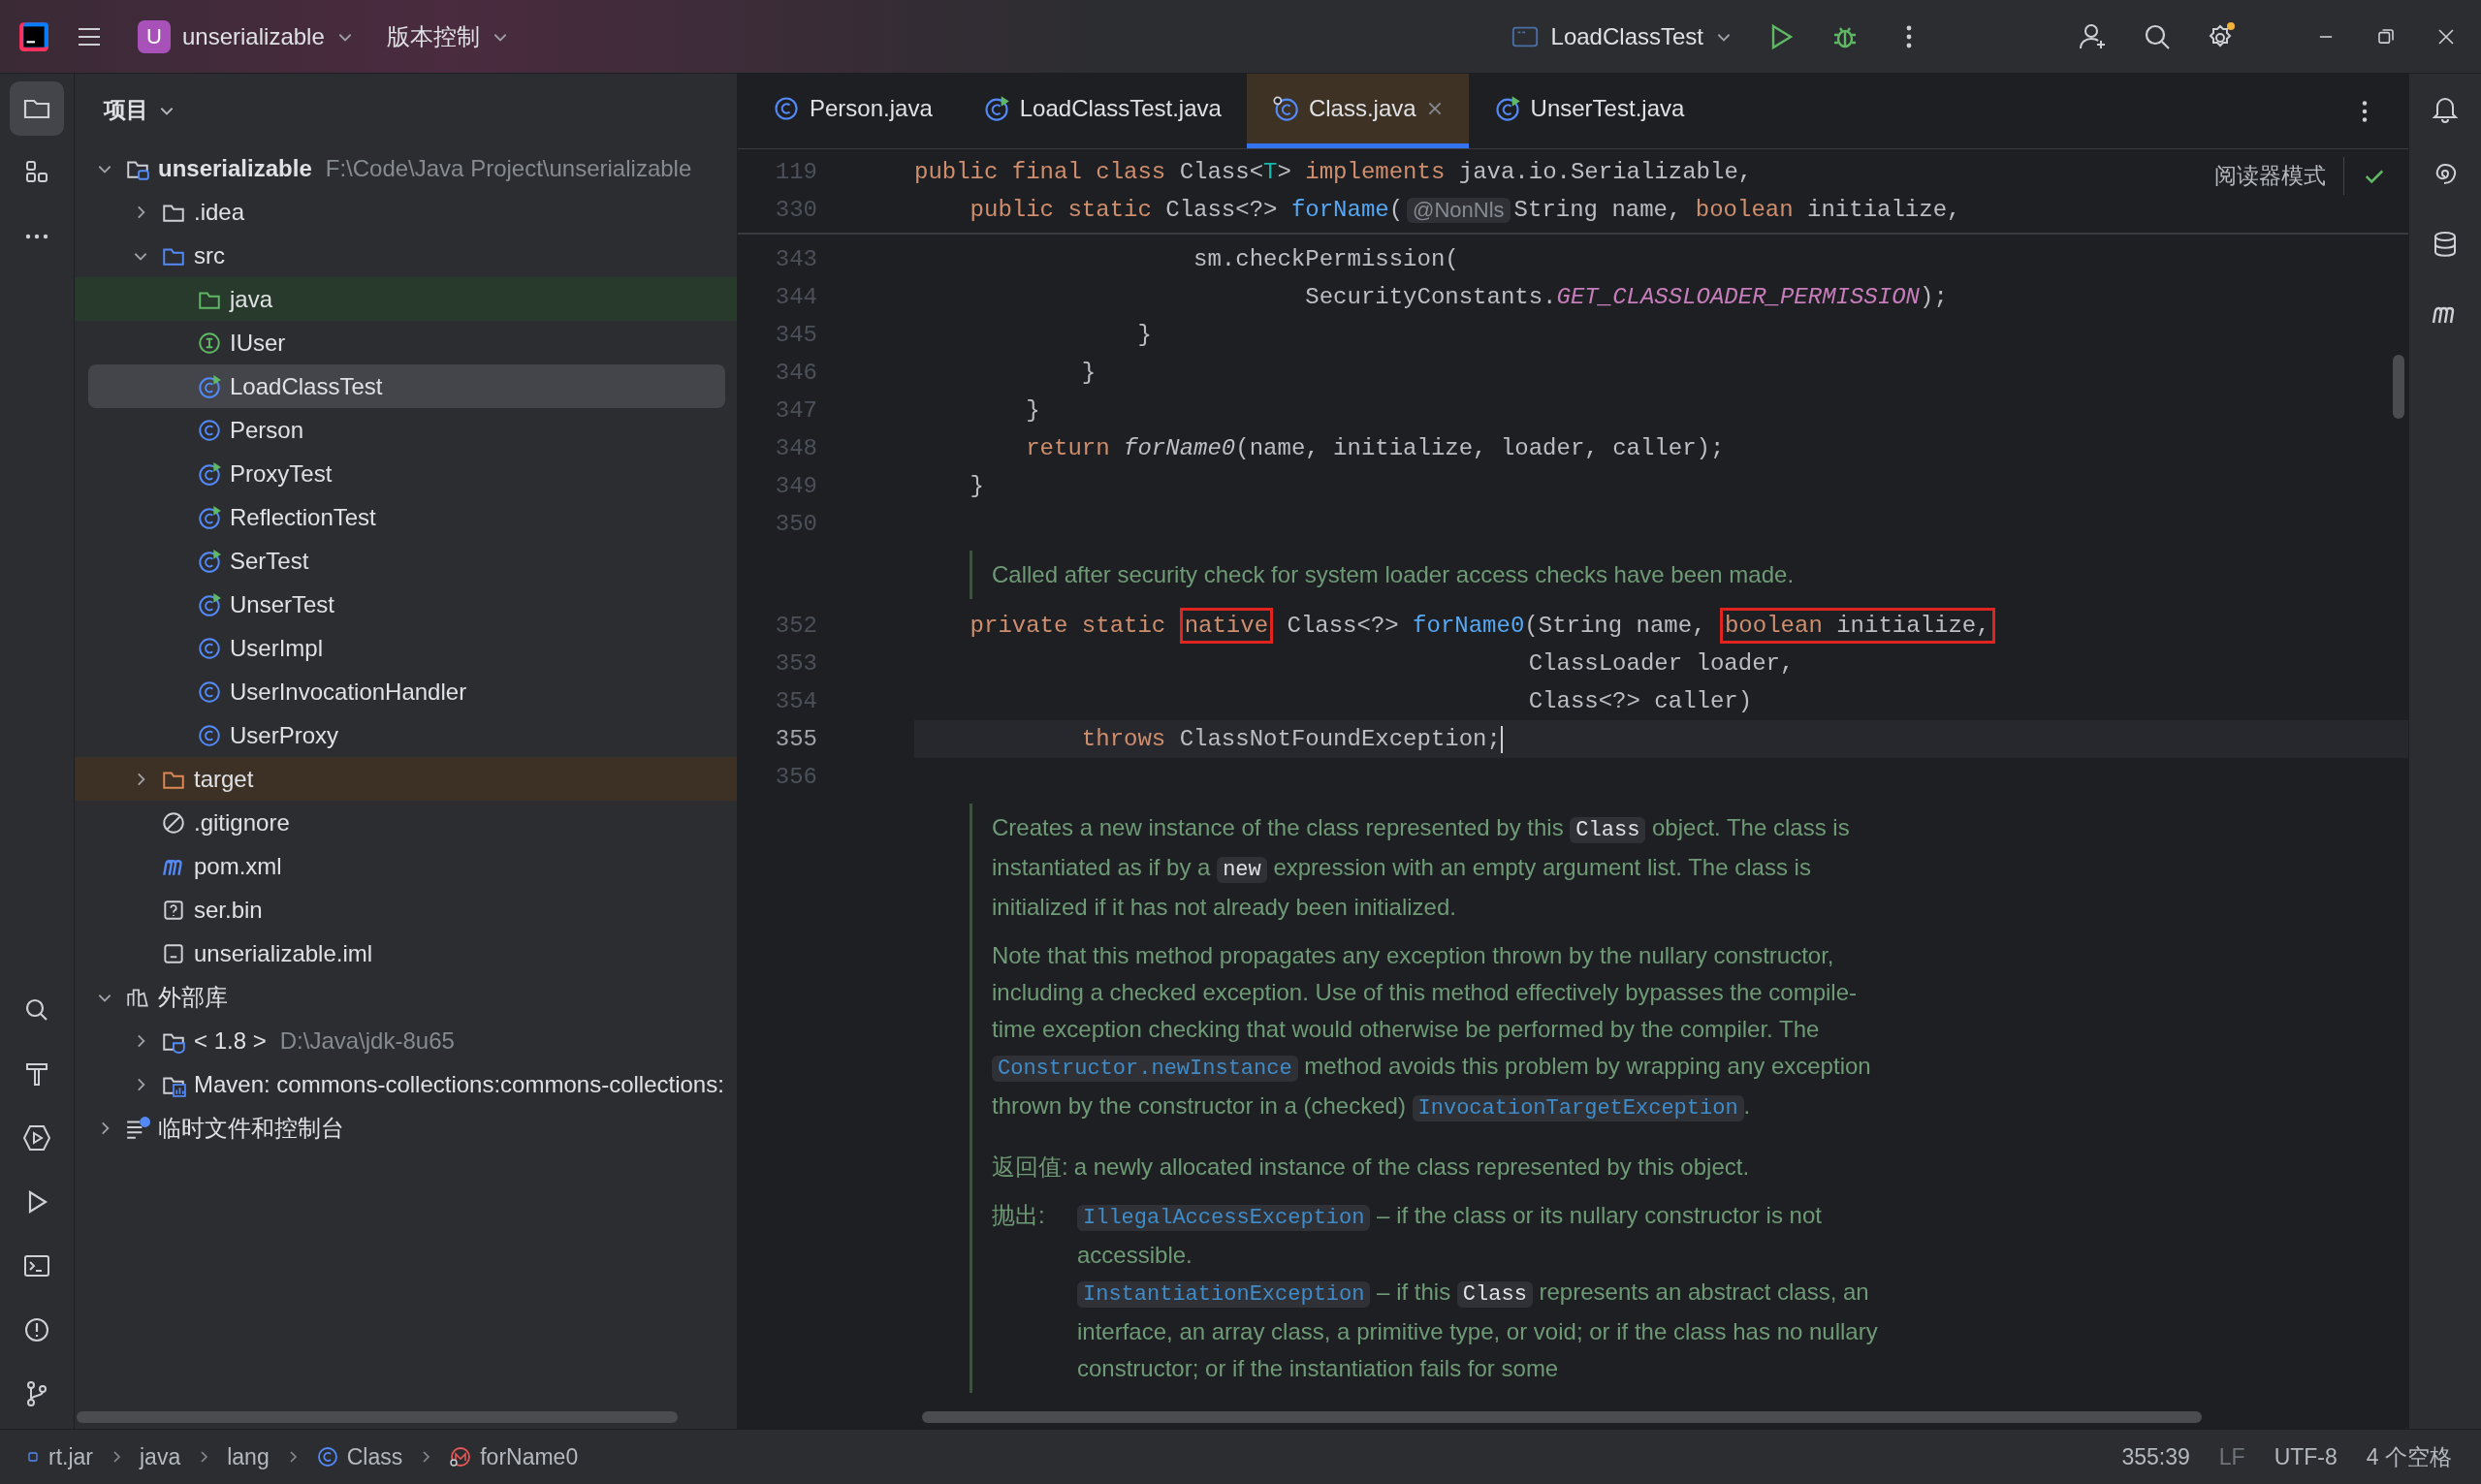  I want to click on editor-tab: LoadClassTest.java, so click(1102, 111).